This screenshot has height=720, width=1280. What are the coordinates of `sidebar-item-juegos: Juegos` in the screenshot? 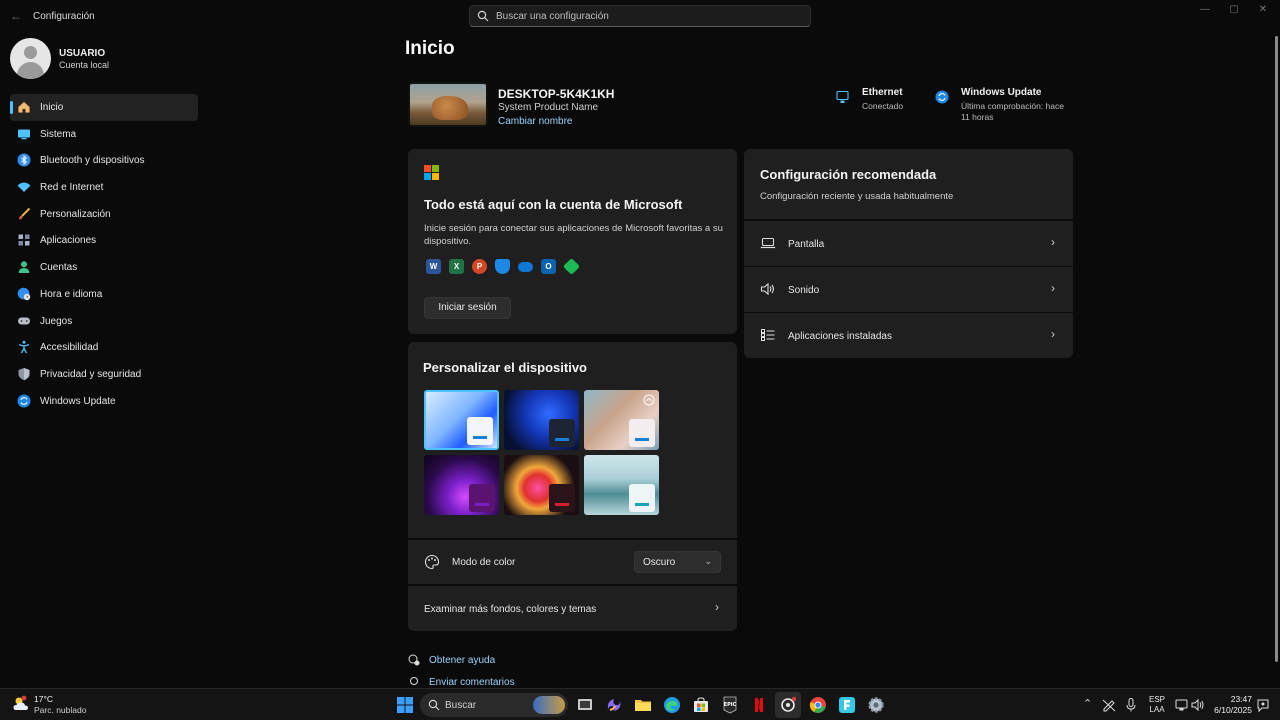 It's located at (104, 321).